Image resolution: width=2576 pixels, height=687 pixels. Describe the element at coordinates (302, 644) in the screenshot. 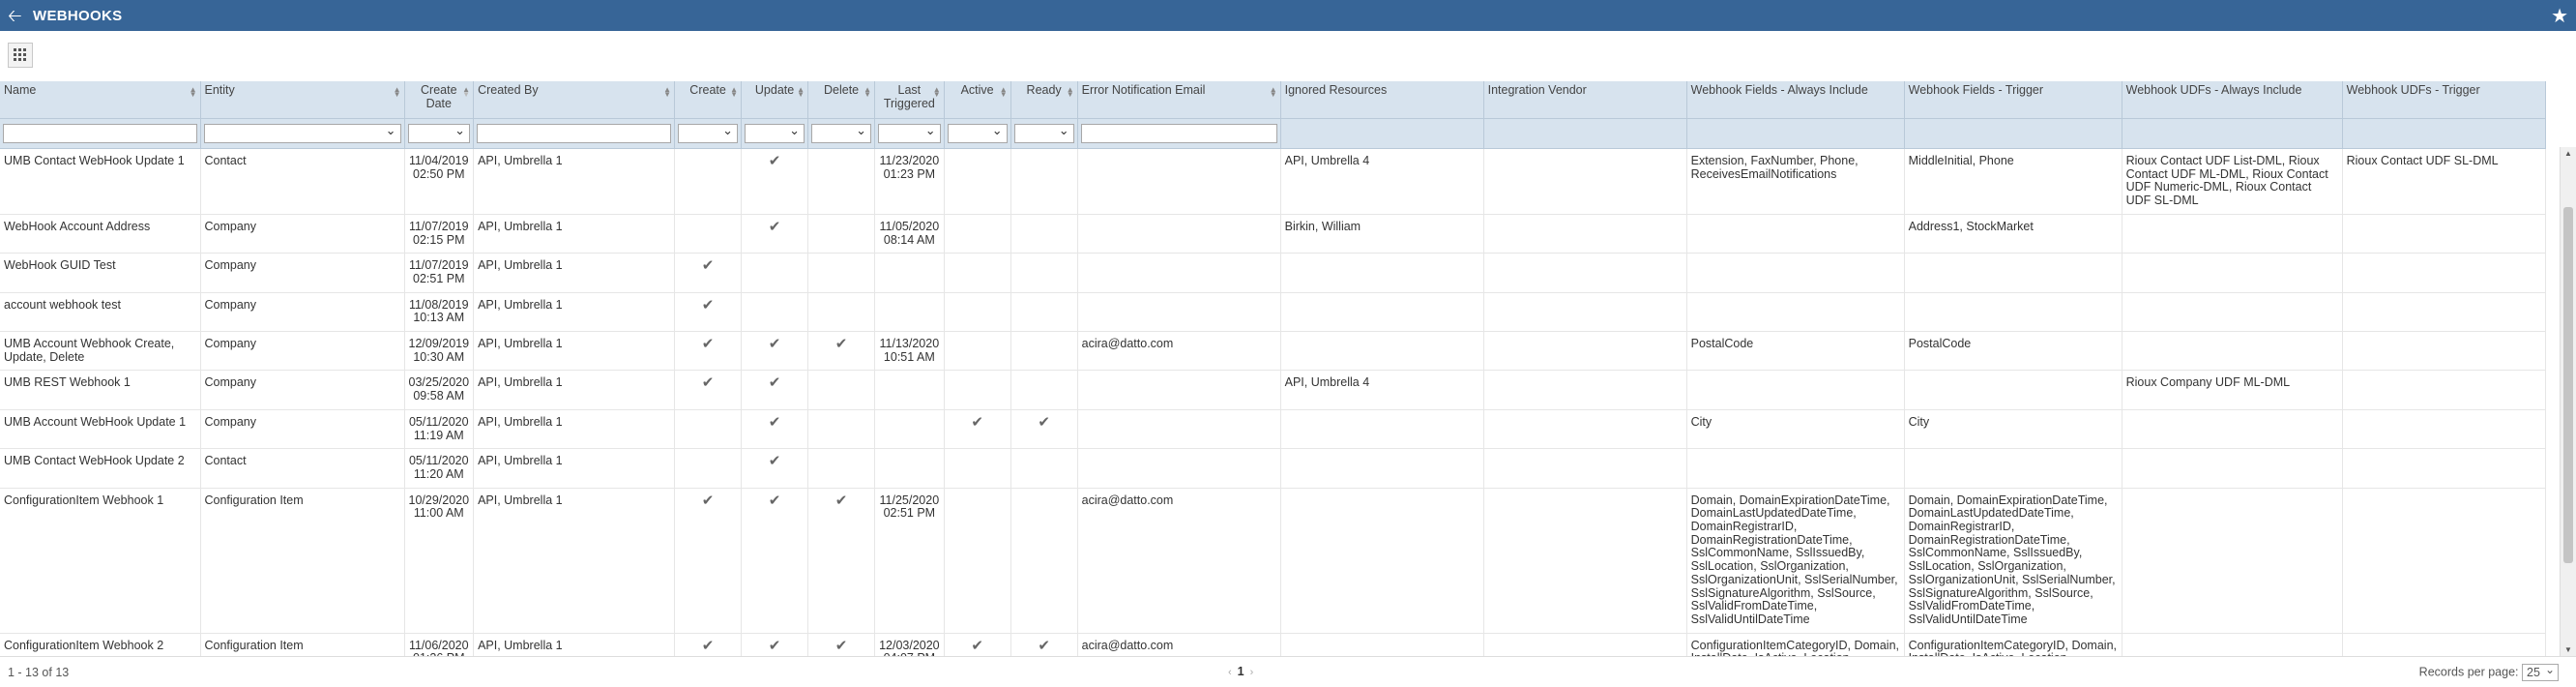

I see `entity-cell: Configuration Item` at that location.